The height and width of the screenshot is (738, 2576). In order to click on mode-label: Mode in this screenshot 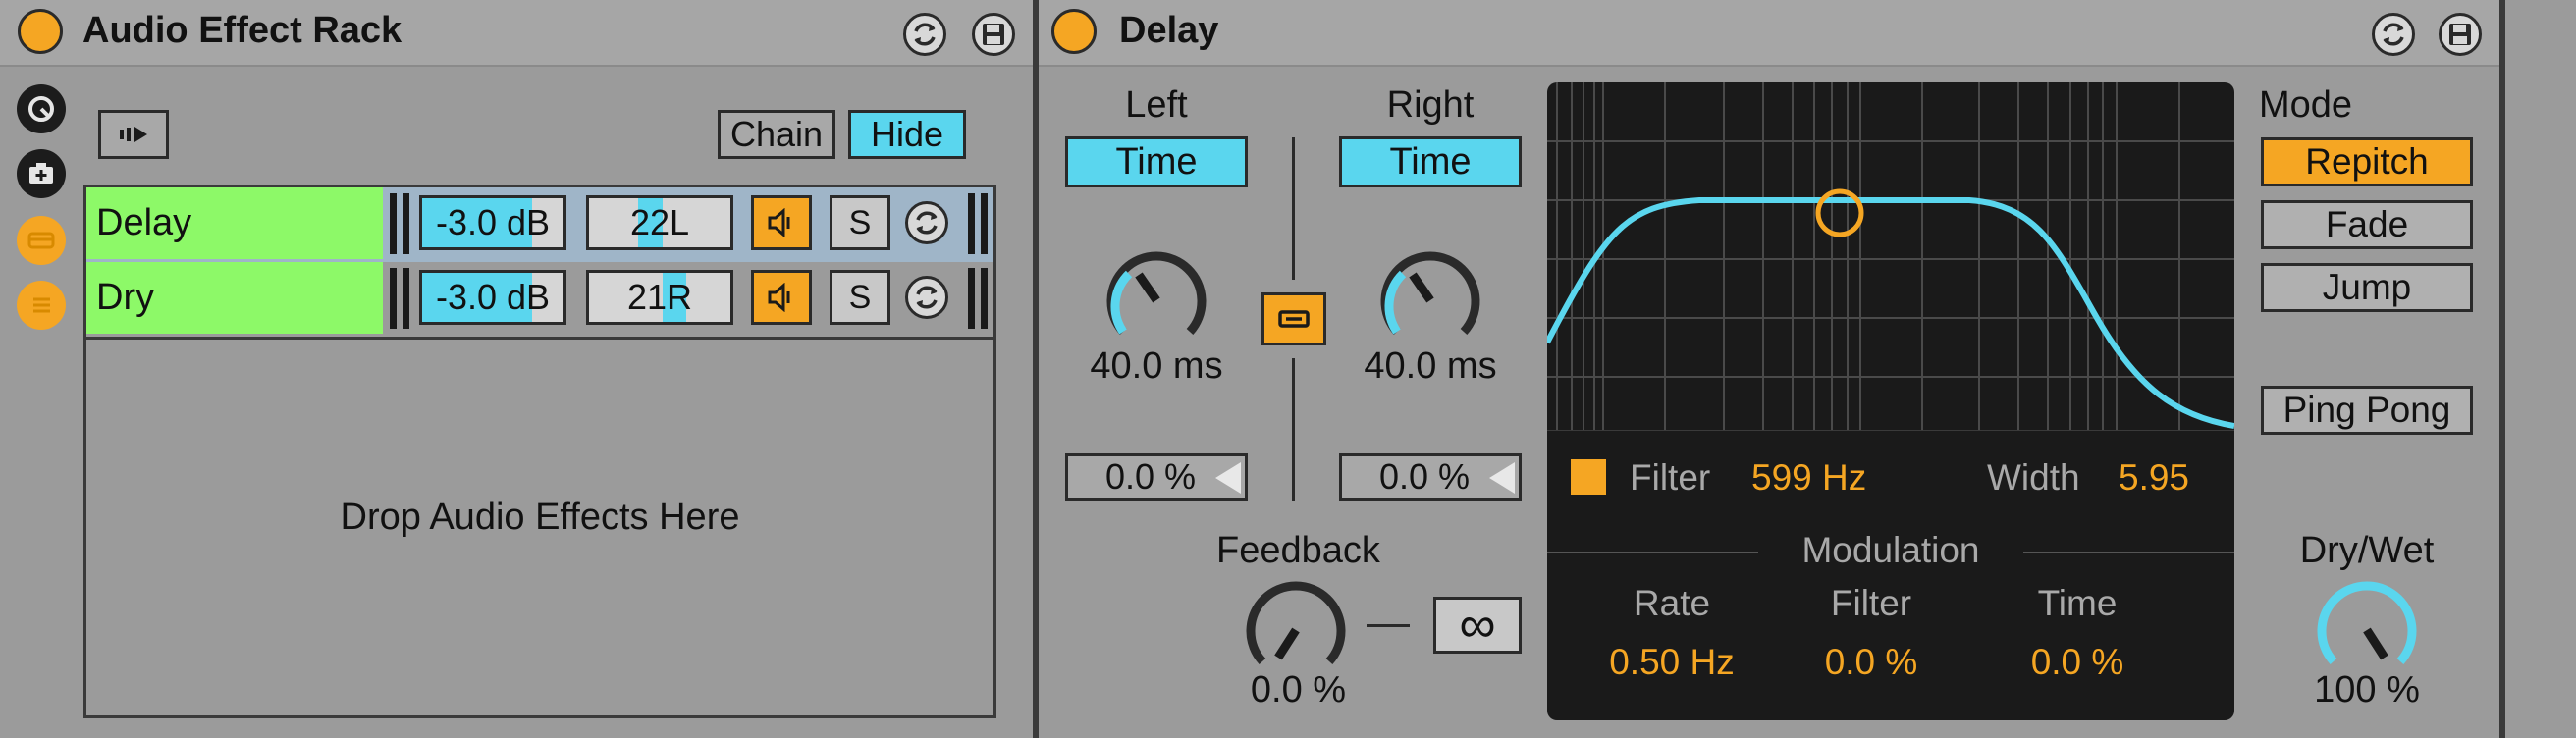, I will do `click(2306, 105)`.